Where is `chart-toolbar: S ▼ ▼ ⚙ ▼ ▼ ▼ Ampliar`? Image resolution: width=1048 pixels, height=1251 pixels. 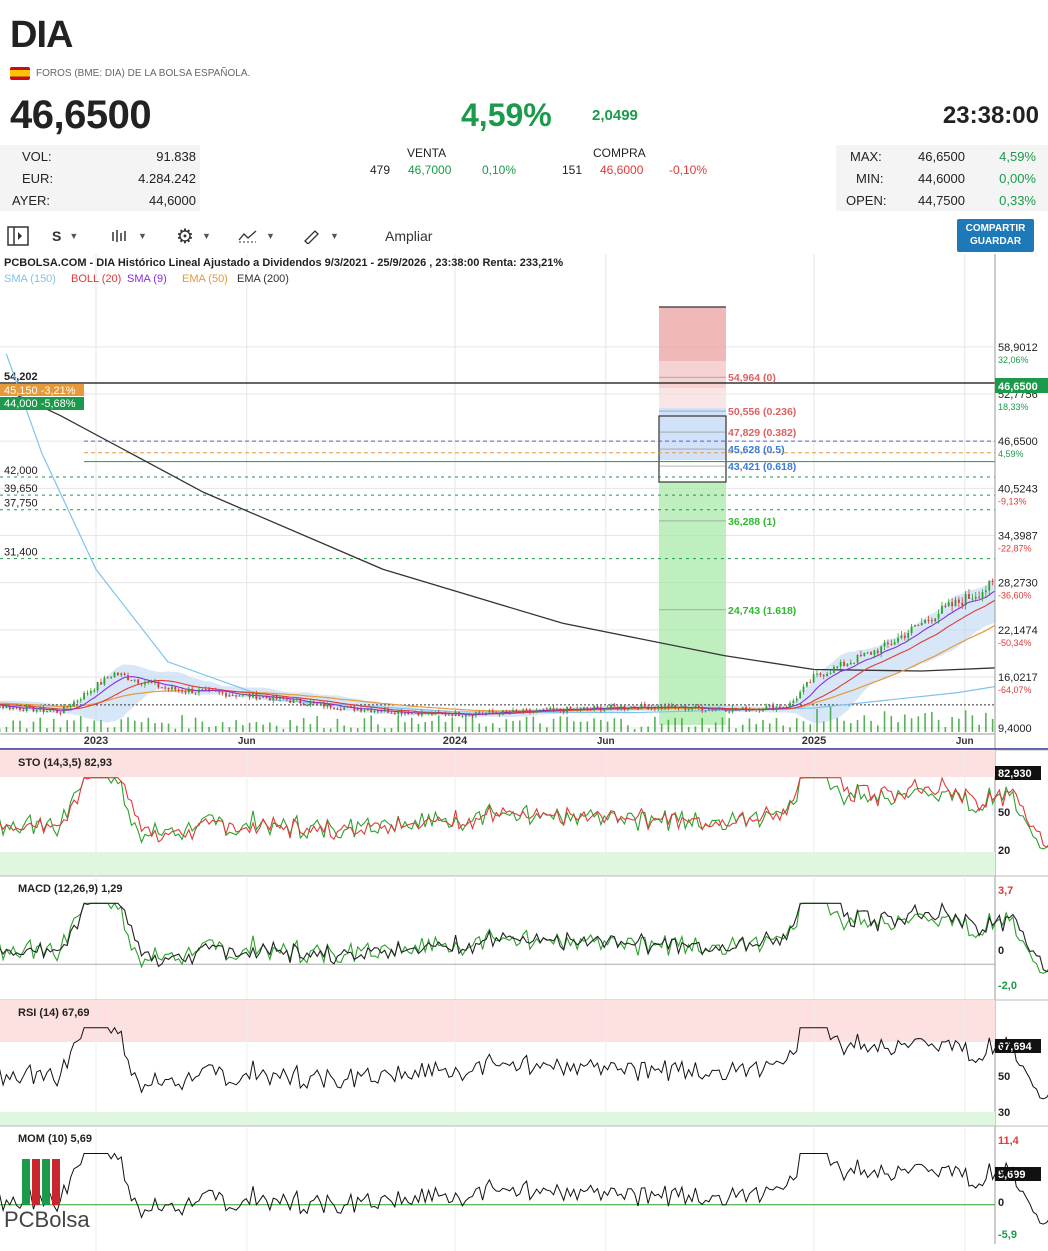
chart-toolbar: S ▼ ▼ ⚙ ▼ ▼ ▼ Ampliar is located at coordinates (524, 236).